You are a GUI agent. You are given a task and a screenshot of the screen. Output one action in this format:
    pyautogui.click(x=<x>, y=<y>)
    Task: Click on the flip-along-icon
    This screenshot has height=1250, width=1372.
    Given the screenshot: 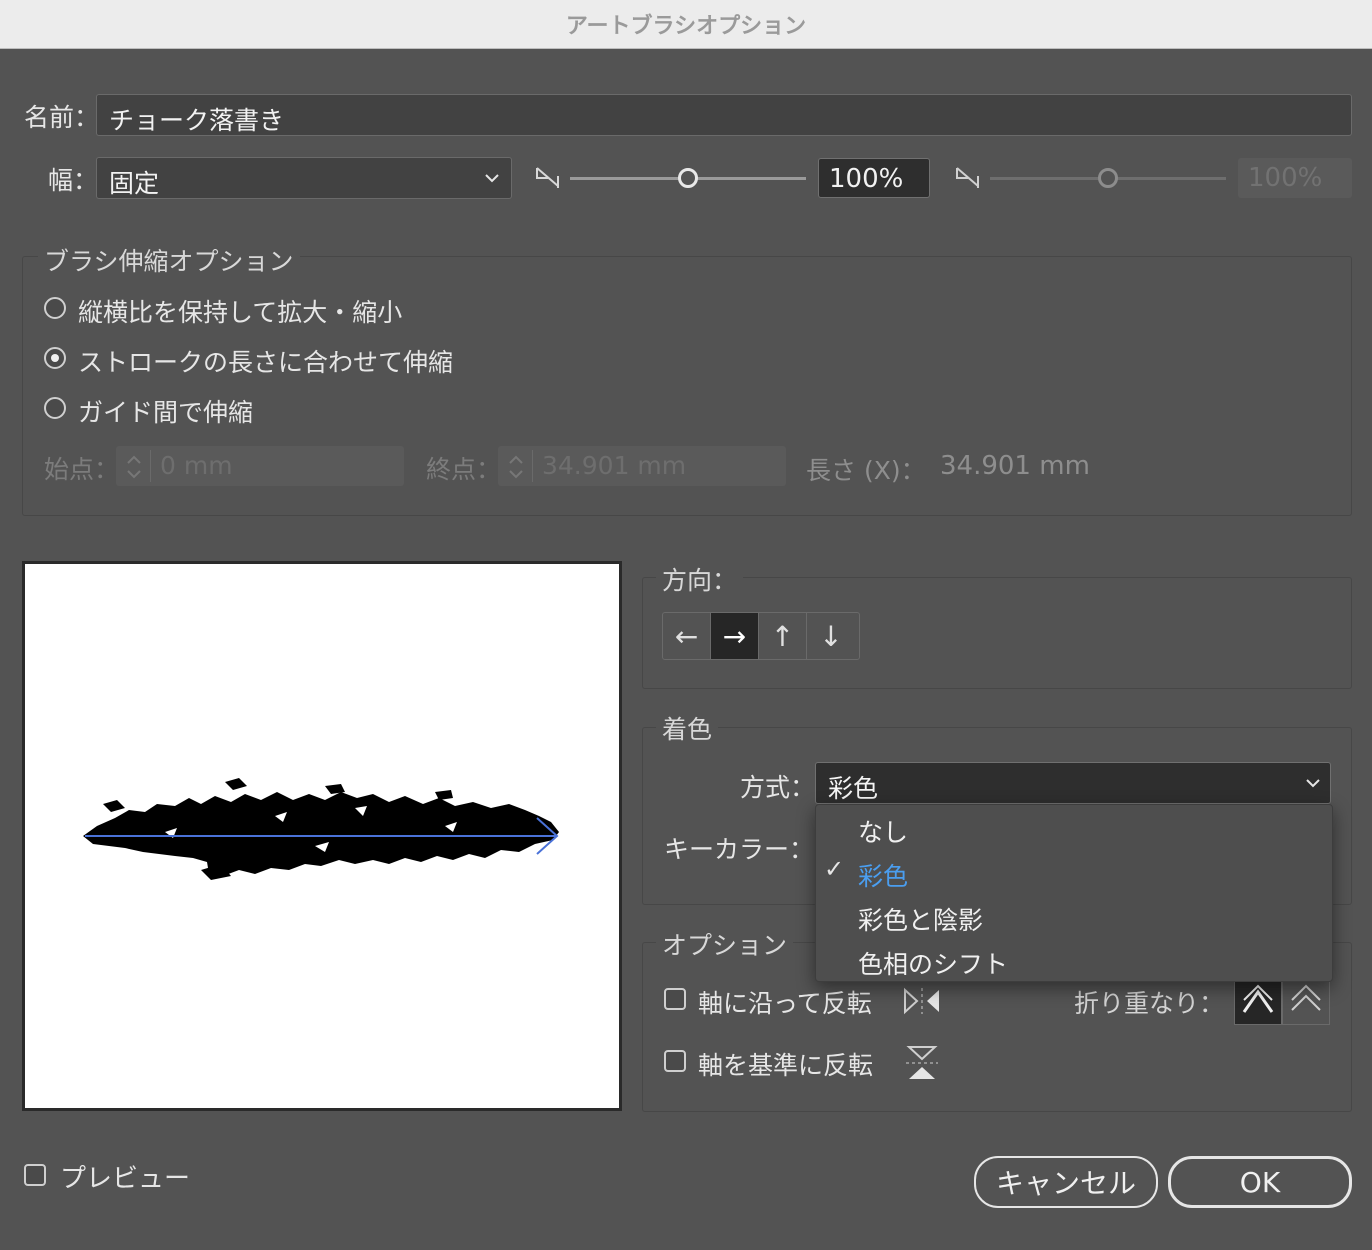 What is the action you would take?
    pyautogui.click(x=921, y=1001)
    